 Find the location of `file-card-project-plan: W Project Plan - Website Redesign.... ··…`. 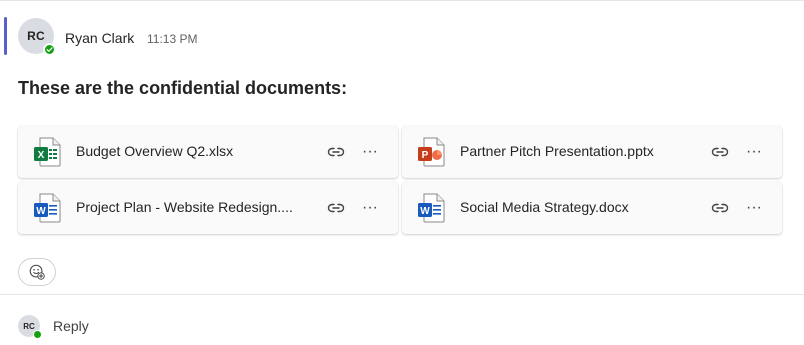

file-card-project-plan: W Project Plan - Website Redesign.... ··… is located at coordinates (208, 208).